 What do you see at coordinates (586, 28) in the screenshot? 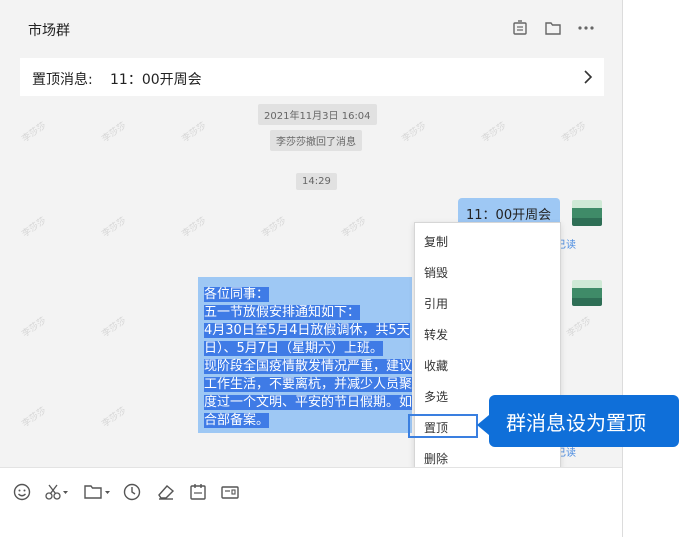
I see `more-icon` at bounding box center [586, 28].